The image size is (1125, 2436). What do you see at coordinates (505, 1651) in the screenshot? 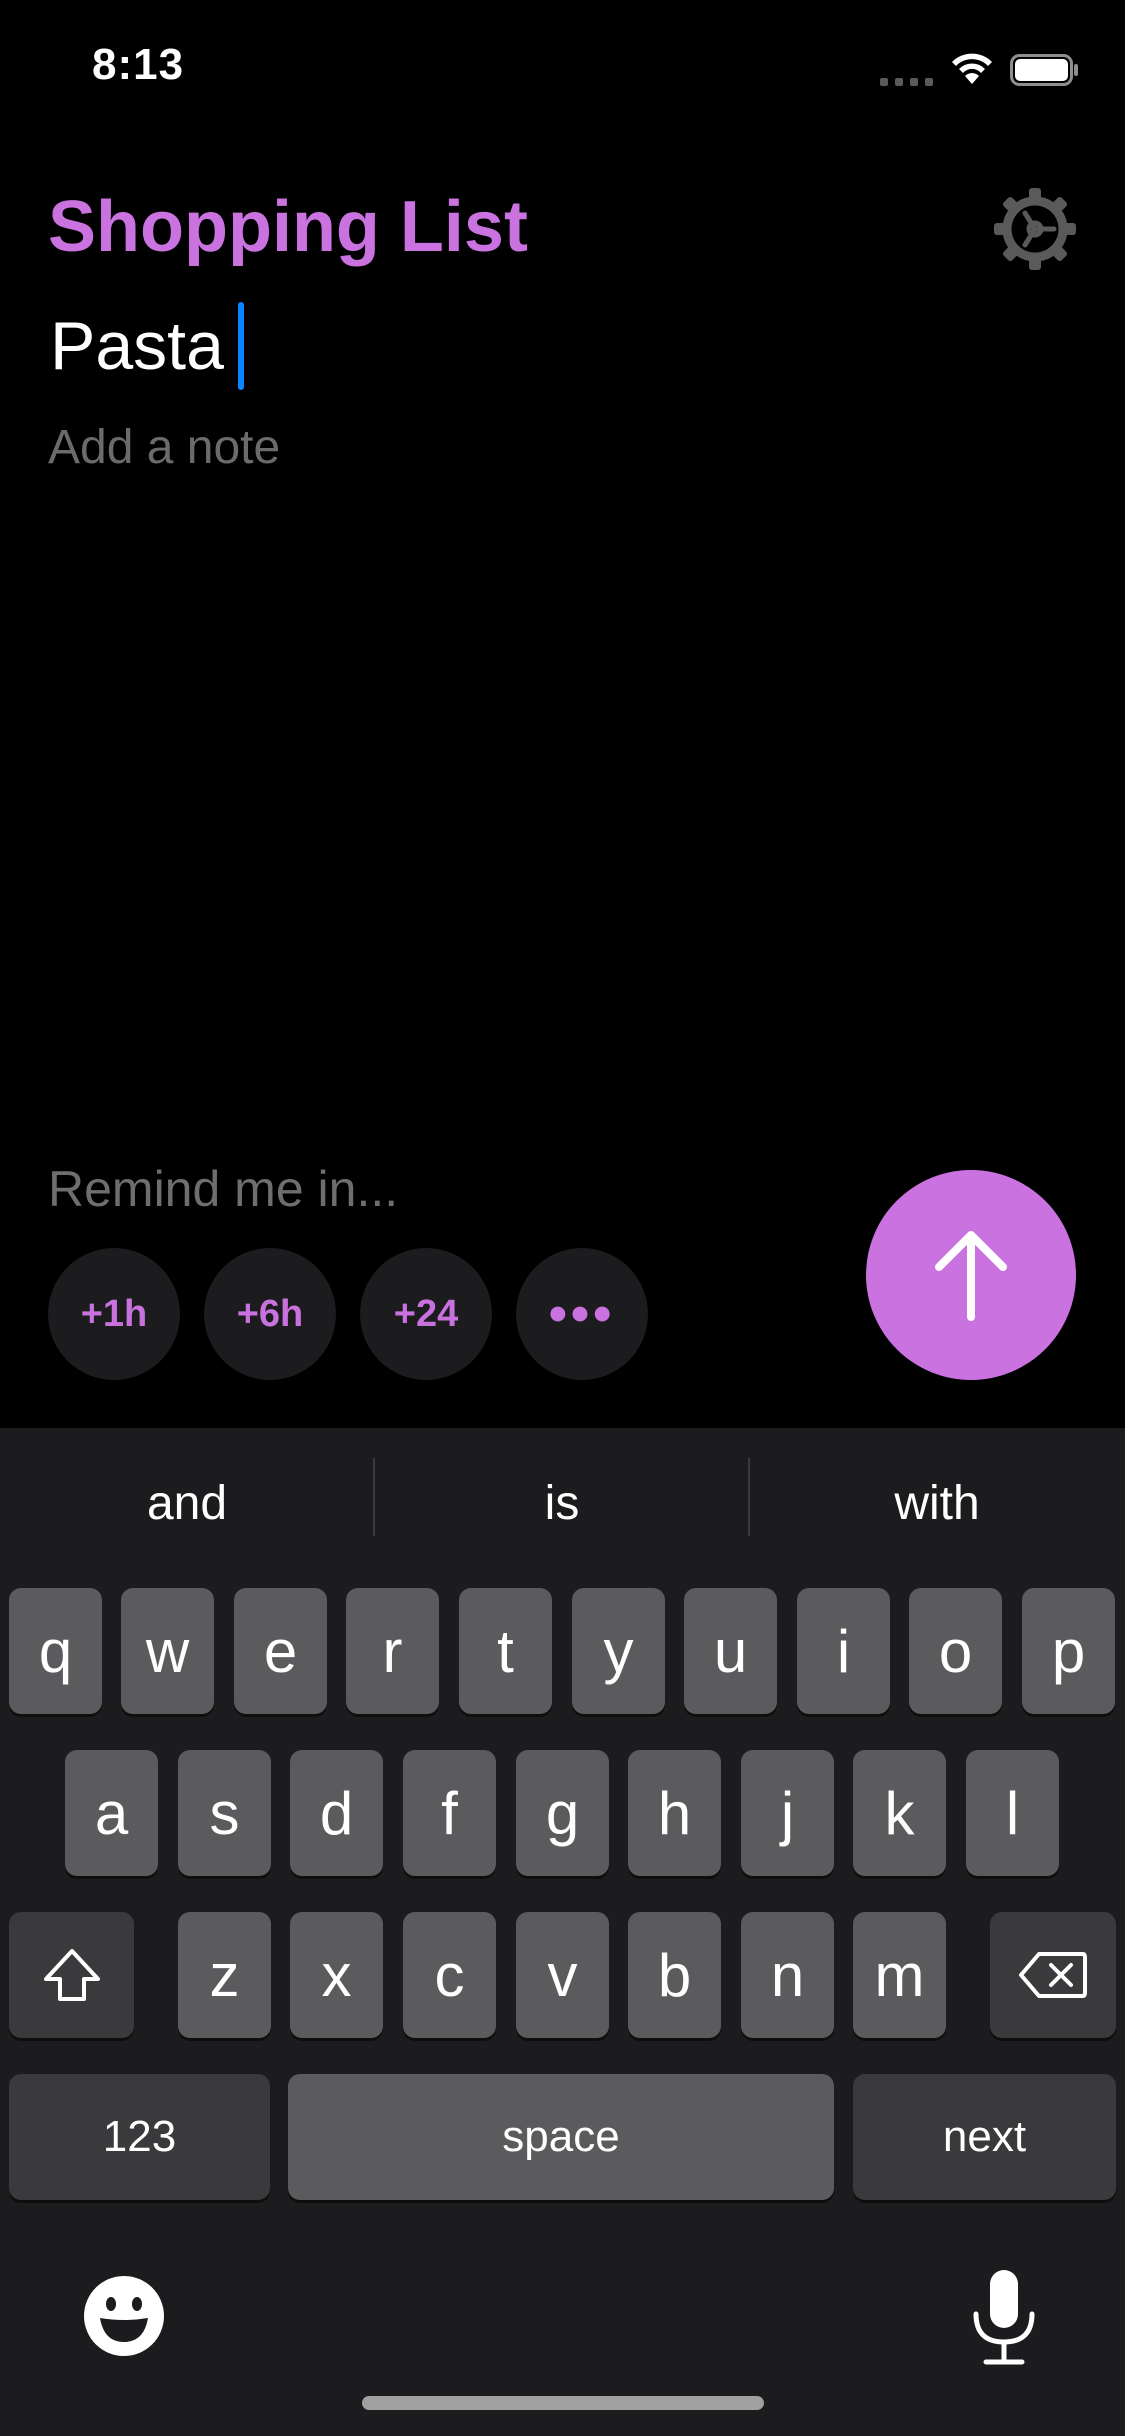
I see `key-t: t` at bounding box center [505, 1651].